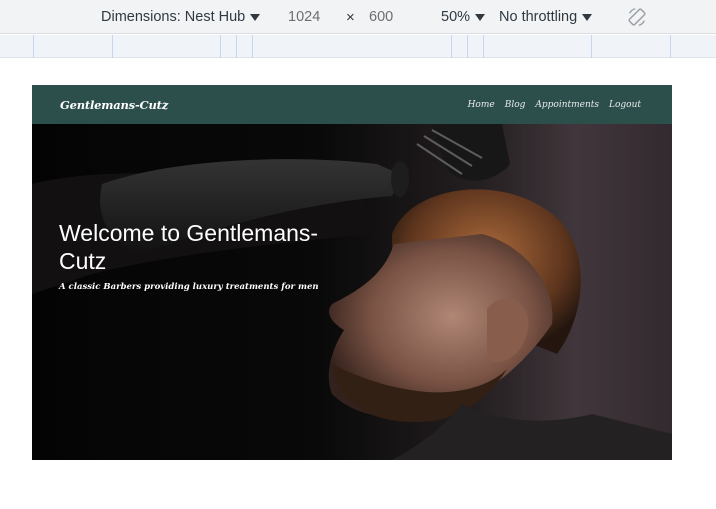 The width and height of the screenshot is (716, 509). What do you see at coordinates (358, 46) in the screenshot?
I see `media-query-ruler` at bounding box center [358, 46].